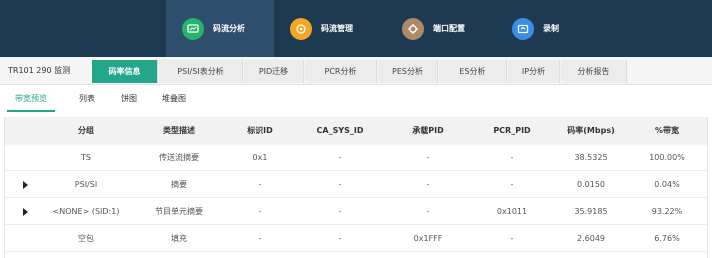 This screenshot has width=712, height=258. What do you see at coordinates (174, 99) in the screenshot?
I see `subtab-stacked-chart: 堆叠图` at bounding box center [174, 99].